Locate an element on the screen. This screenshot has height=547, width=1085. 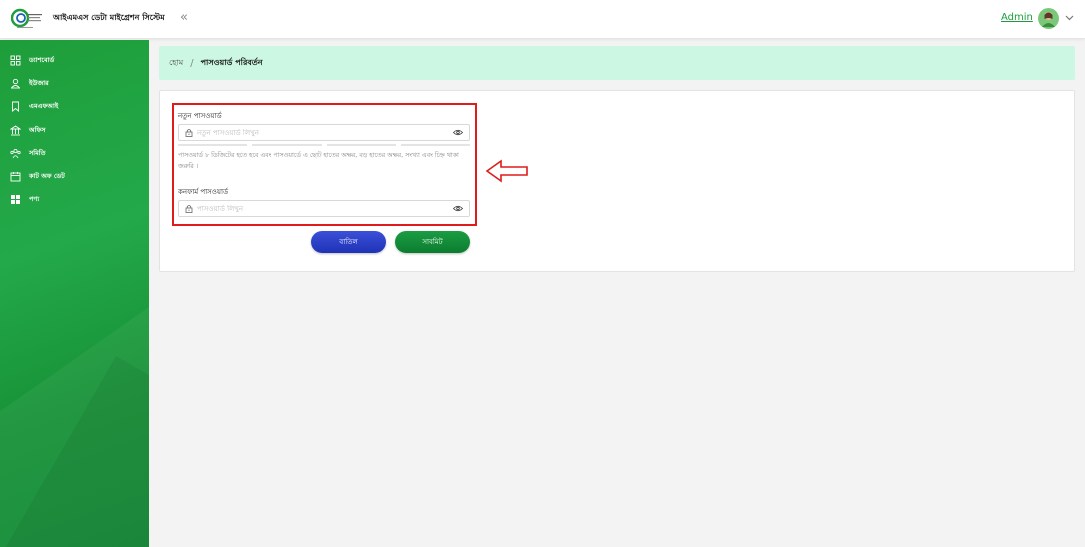
grid-icon is located at coordinates (15, 60).